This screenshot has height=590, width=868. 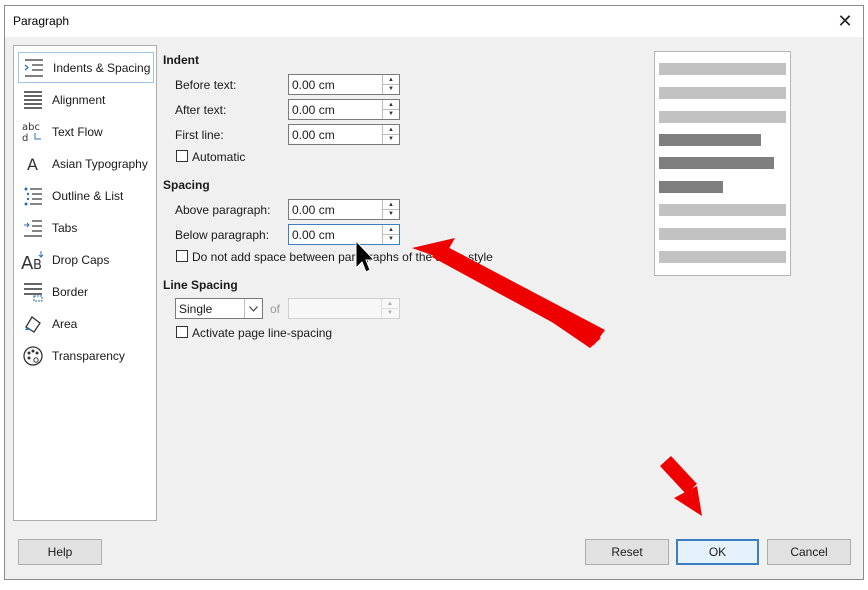 What do you see at coordinates (79, 99) in the screenshot?
I see `sidebar-item-label: Alignment` at bounding box center [79, 99].